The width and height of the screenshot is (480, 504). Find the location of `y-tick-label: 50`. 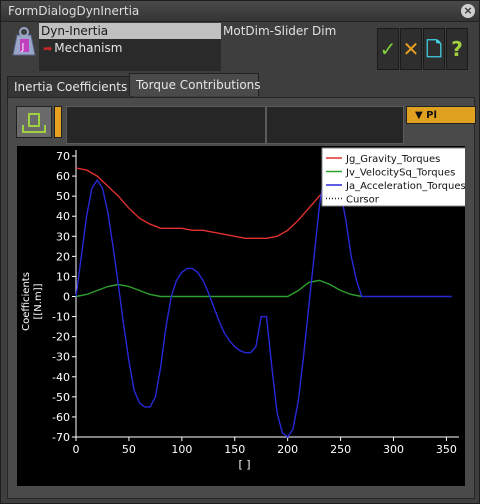

y-tick-label: 50 is located at coordinates (63, 196).